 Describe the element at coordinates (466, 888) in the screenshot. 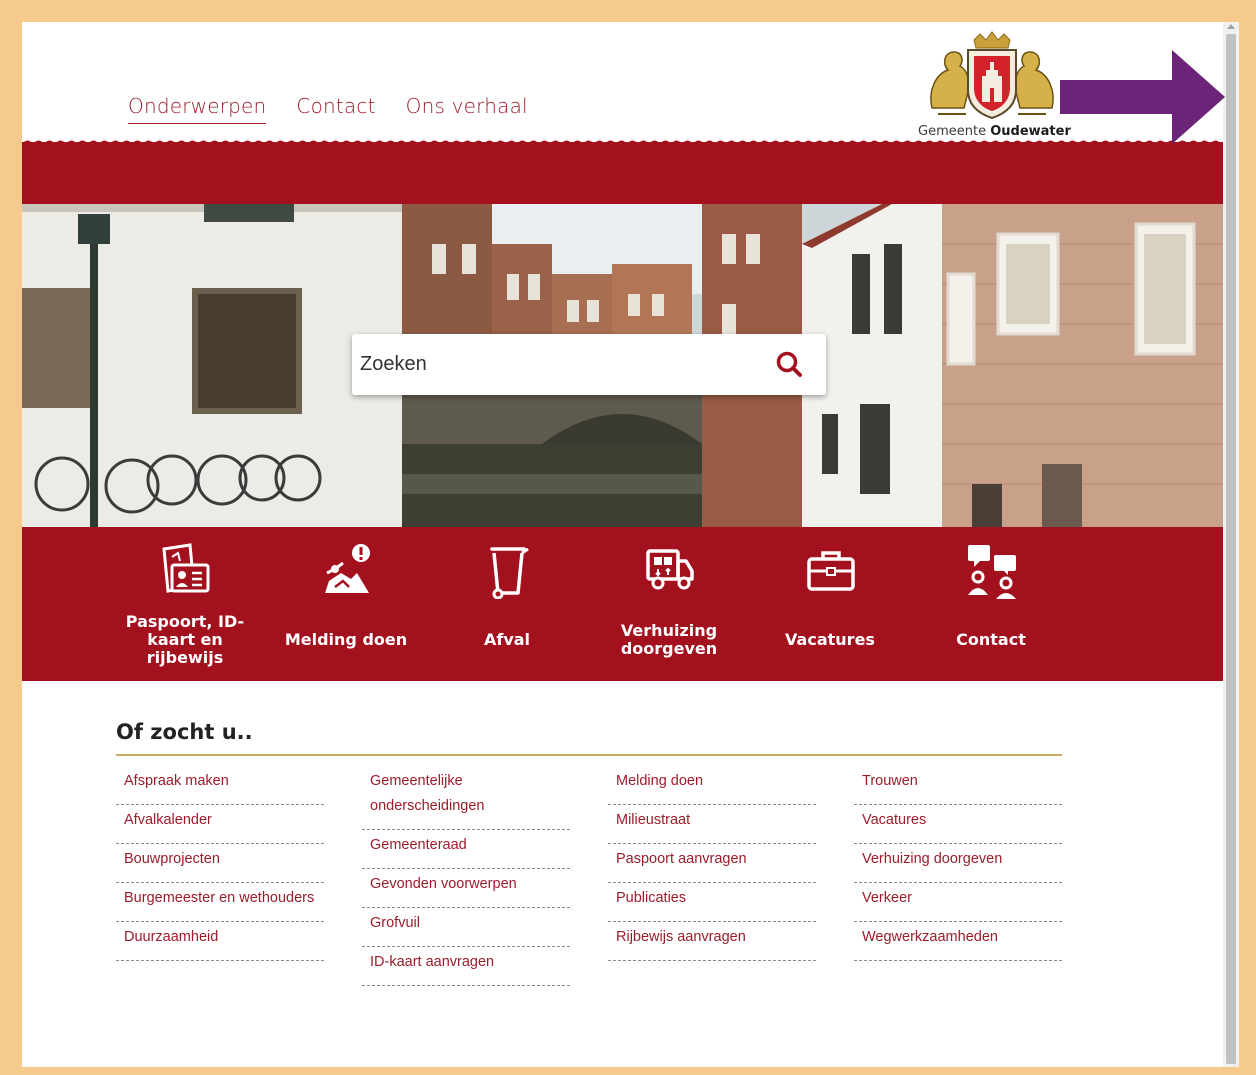

I see `link-gevonden-voorwerpen: Gevonden voorwerpen` at that location.